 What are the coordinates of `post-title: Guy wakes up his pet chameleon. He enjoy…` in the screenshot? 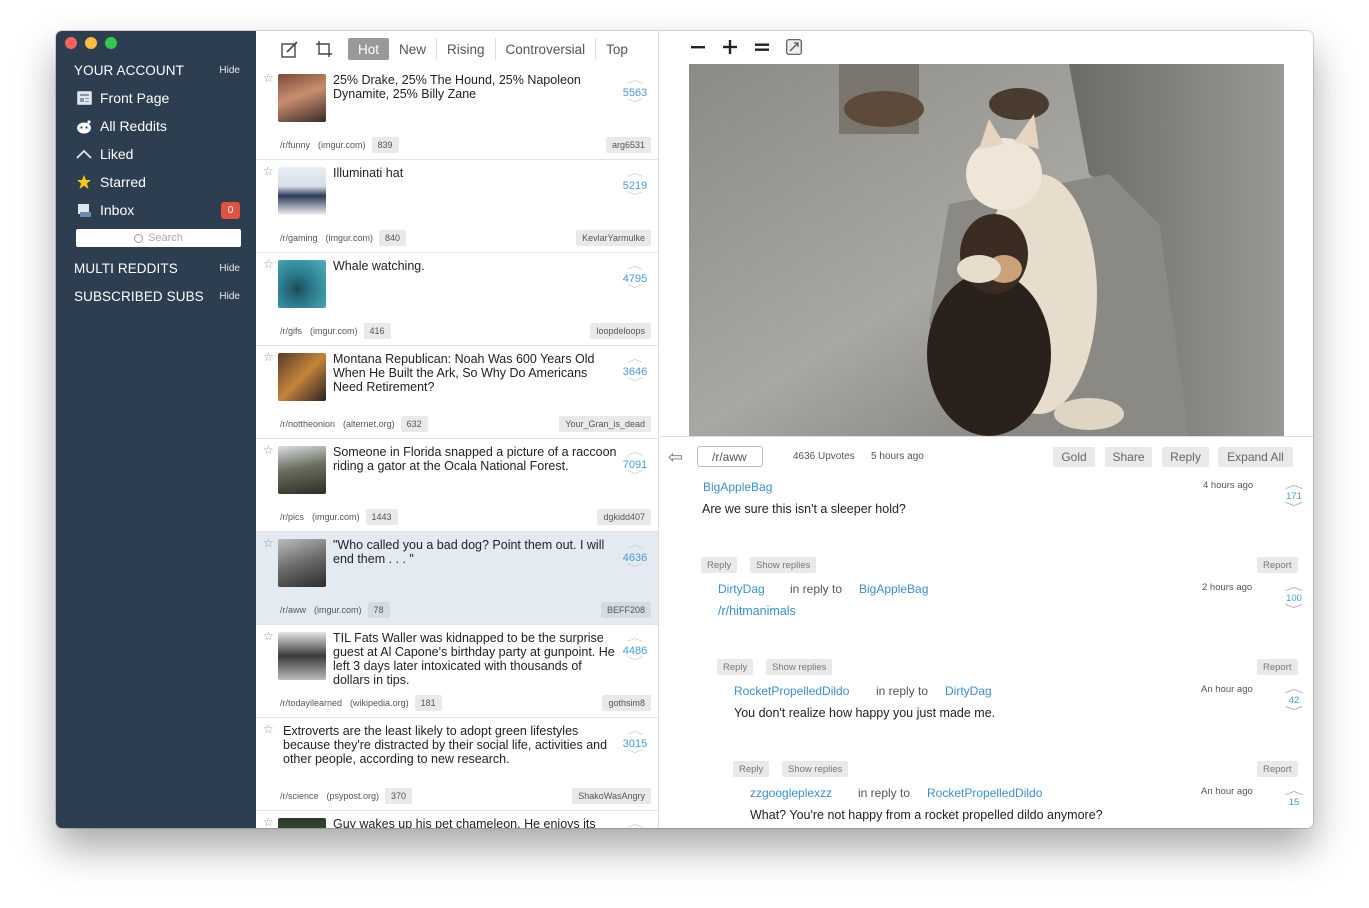 It's located at (475, 822).